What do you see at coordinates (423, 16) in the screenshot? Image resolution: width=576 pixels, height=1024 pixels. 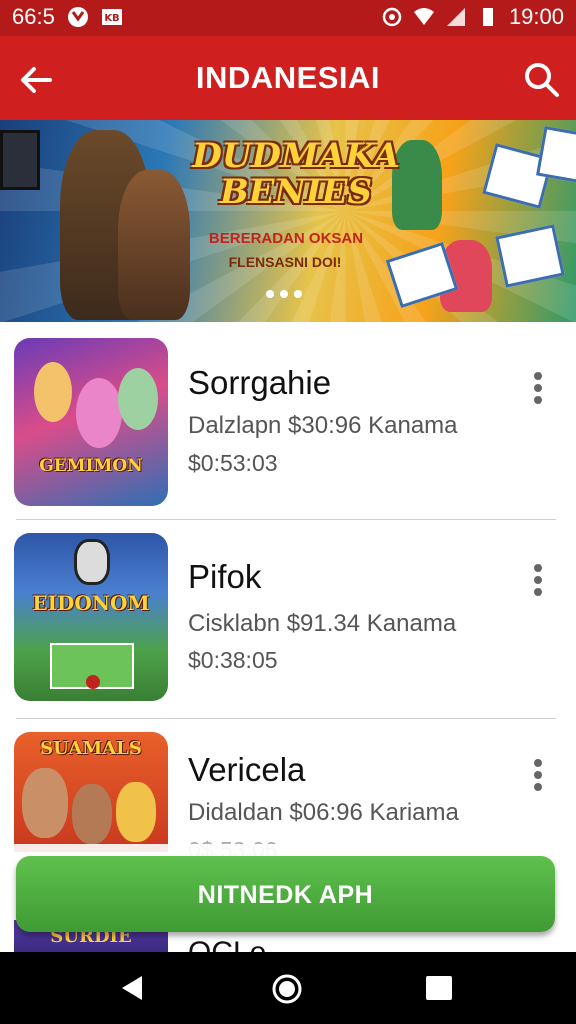 I see `wifi-icon` at bounding box center [423, 16].